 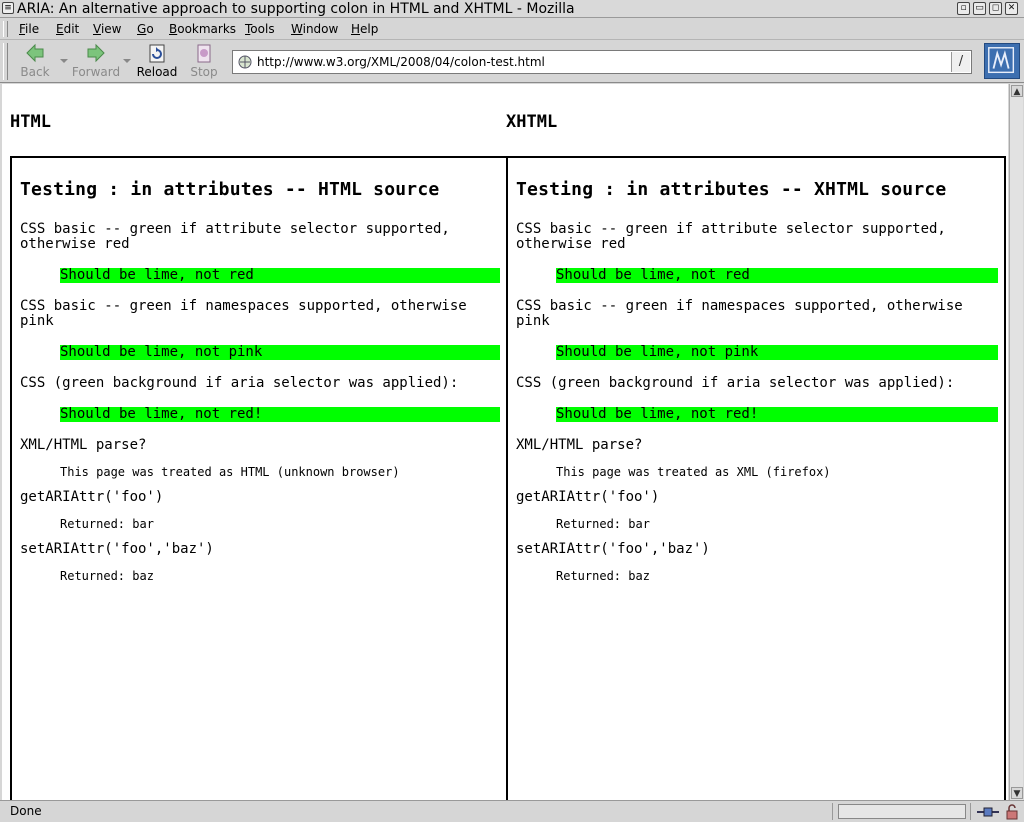 What do you see at coordinates (260, 29) in the screenshot?
I see `menu-tools: Tools` at bounding box center [260, 29].